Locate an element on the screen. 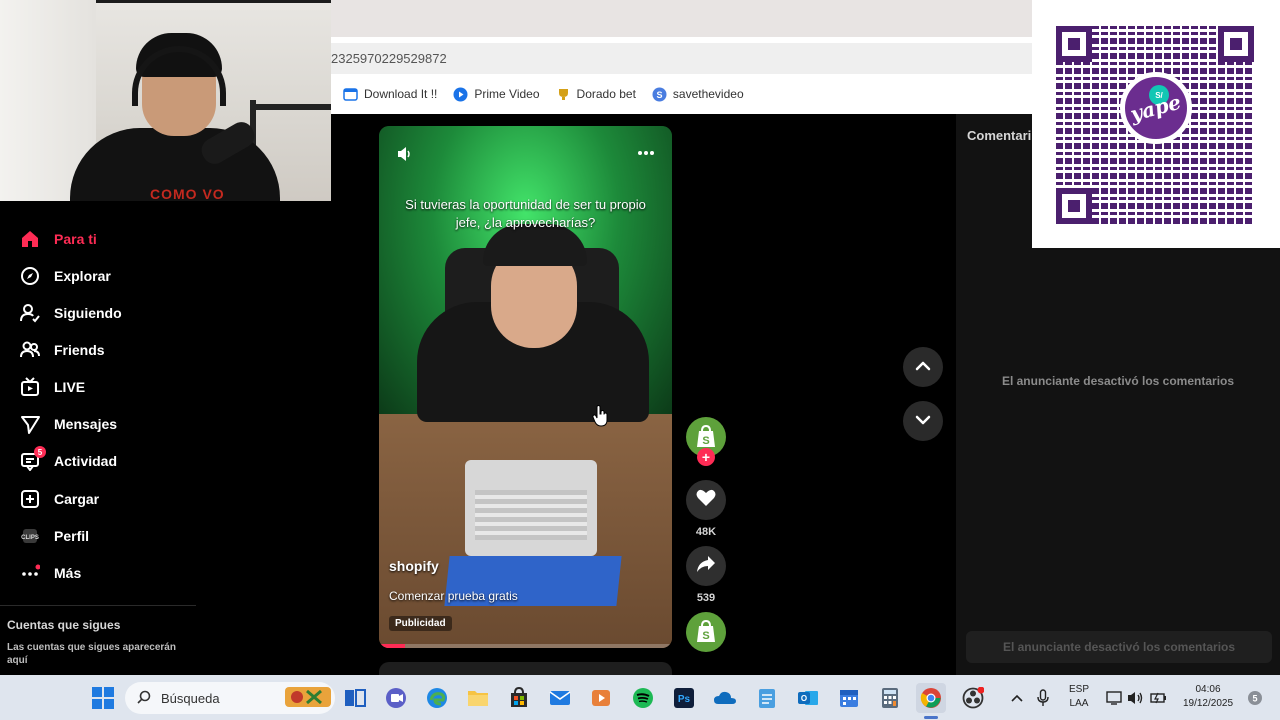 This screenshot has width=1280, height=720. sidebar-item-label: Explorar is located at coordinates (82, 276).